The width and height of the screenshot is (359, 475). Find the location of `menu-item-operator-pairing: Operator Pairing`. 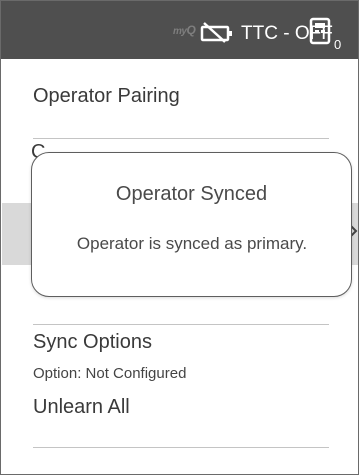

menu-item-operator-pairing: Operator Pairing is located at coordinates (193, 96).